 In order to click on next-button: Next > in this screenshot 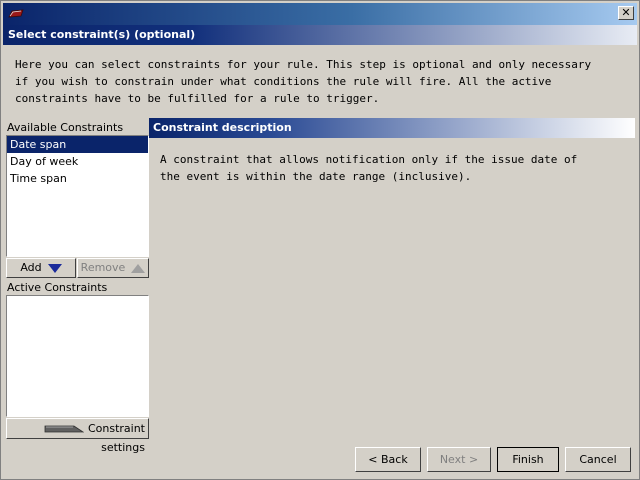, I will do `click(459, 459)`.